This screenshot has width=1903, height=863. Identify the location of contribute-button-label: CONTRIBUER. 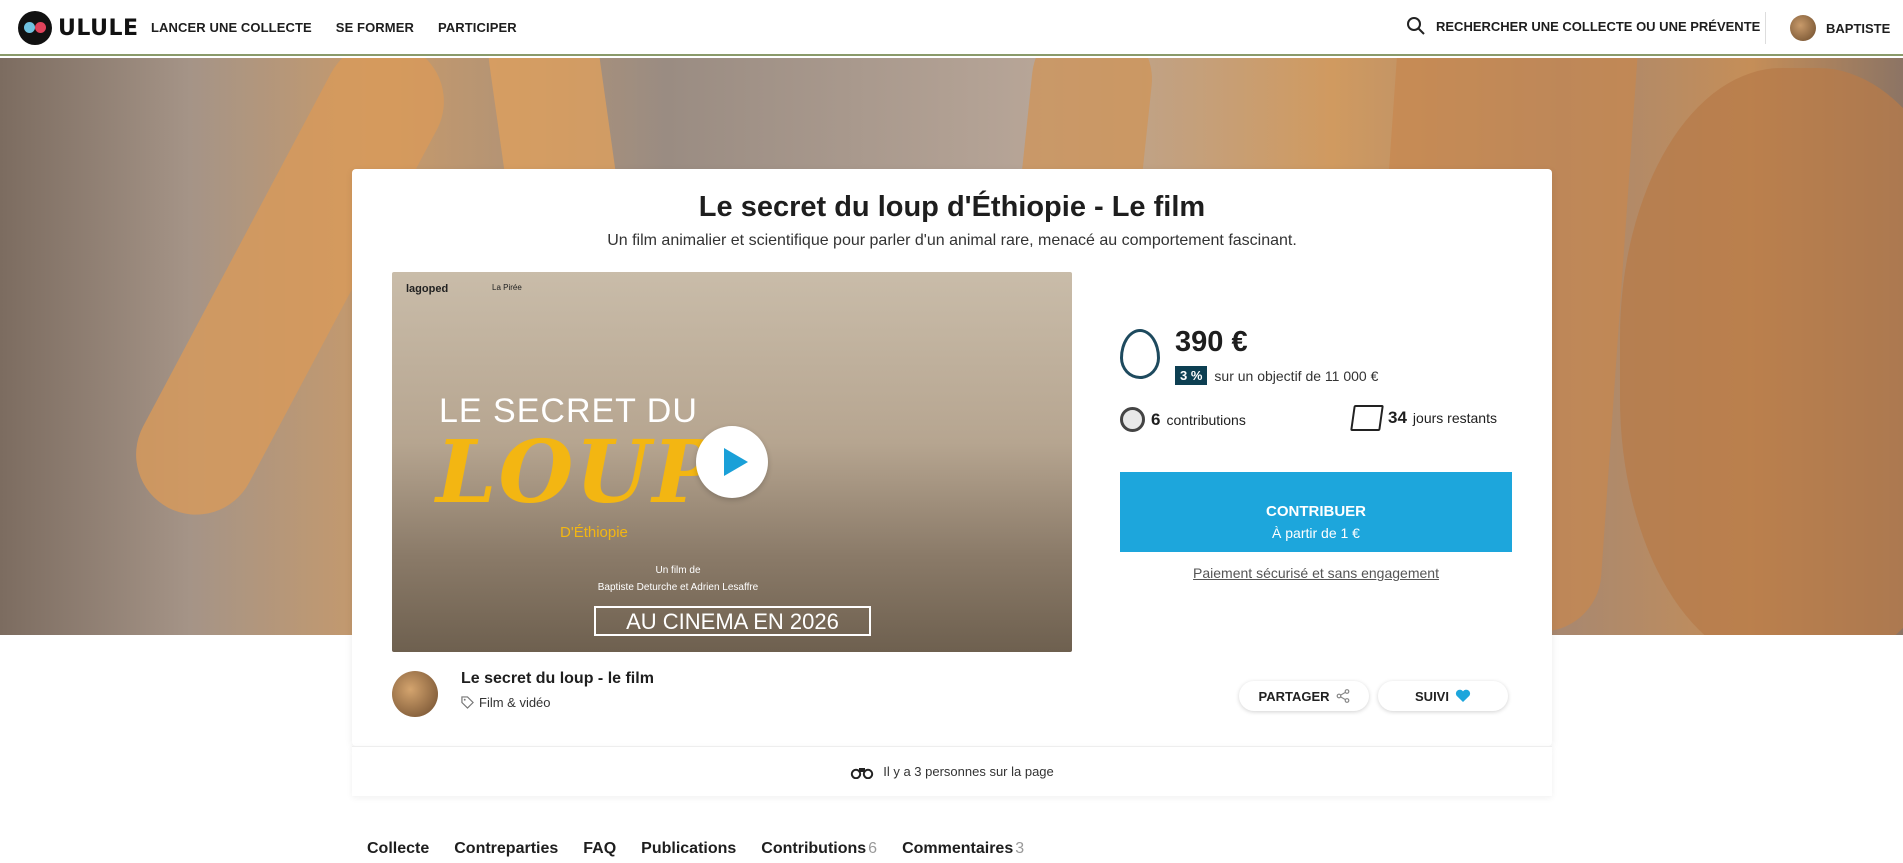
(1316, 511).